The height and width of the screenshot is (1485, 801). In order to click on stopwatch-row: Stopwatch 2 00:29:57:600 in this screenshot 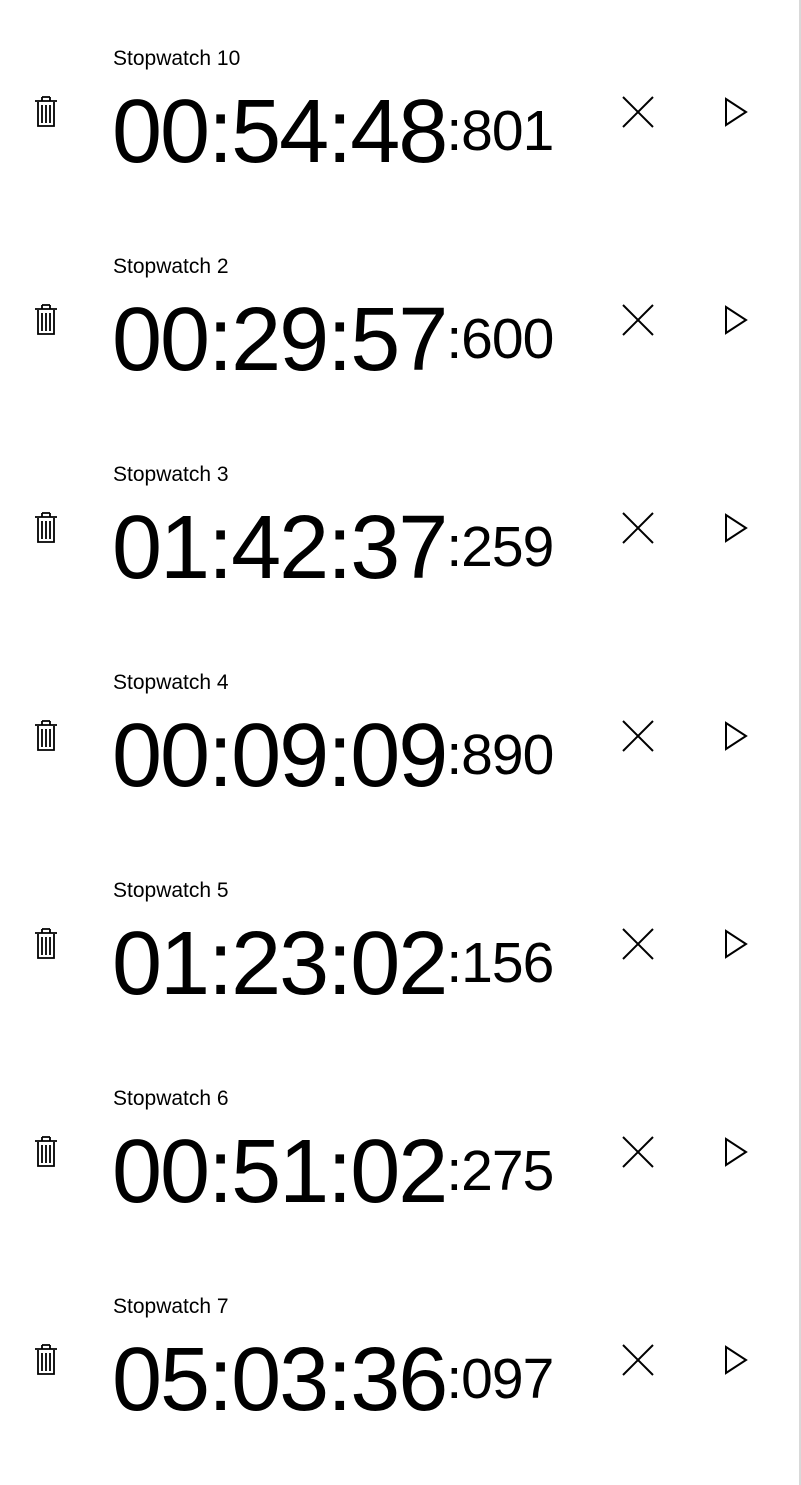, I will do `click(399, 324)`.